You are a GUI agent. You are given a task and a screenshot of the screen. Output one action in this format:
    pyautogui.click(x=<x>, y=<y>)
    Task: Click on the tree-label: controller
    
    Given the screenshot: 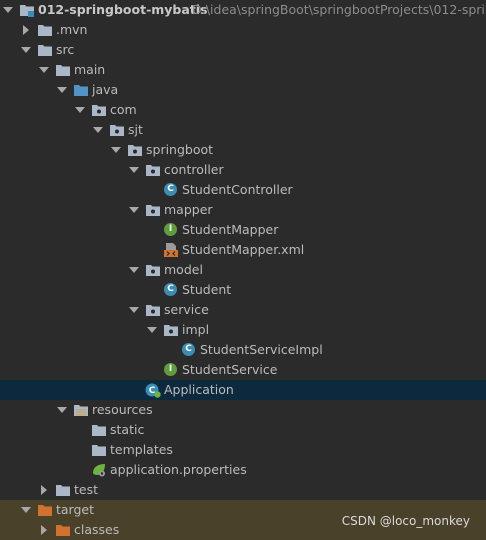 What is the action you would take?
    pyautogui.click(x=194, y=169)
    